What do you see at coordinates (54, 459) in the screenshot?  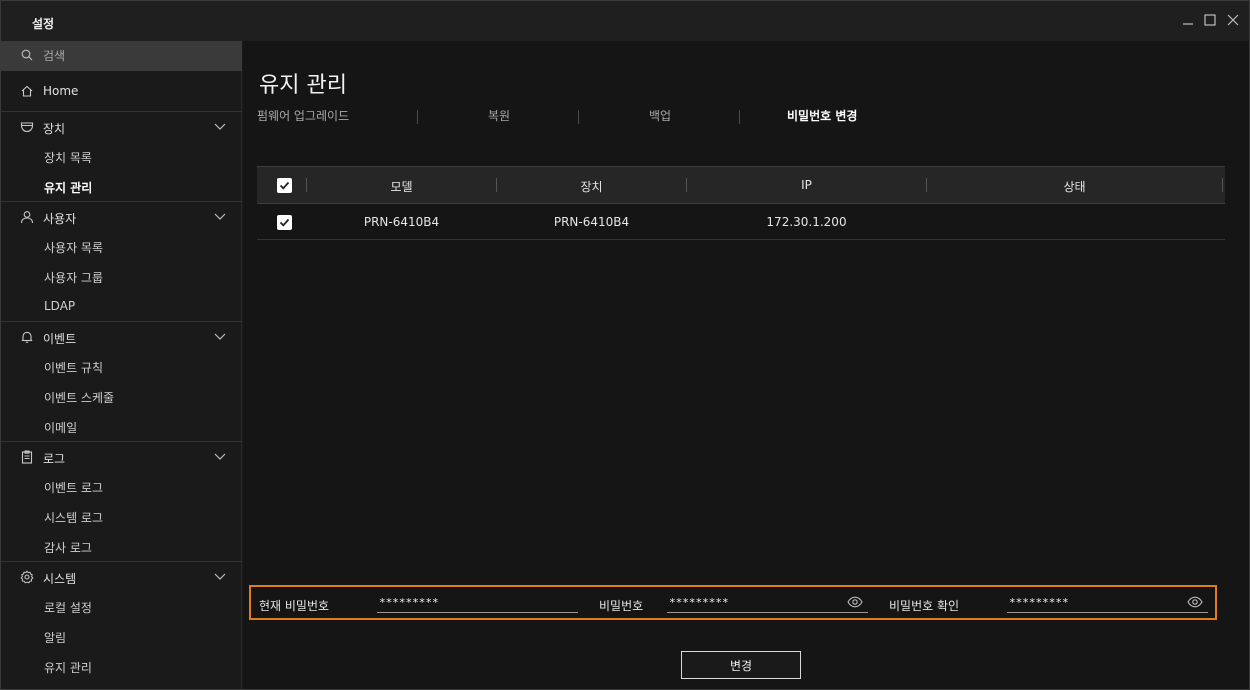 I see `sidebar-group-label: 로그` at bounding box center [54, 459].